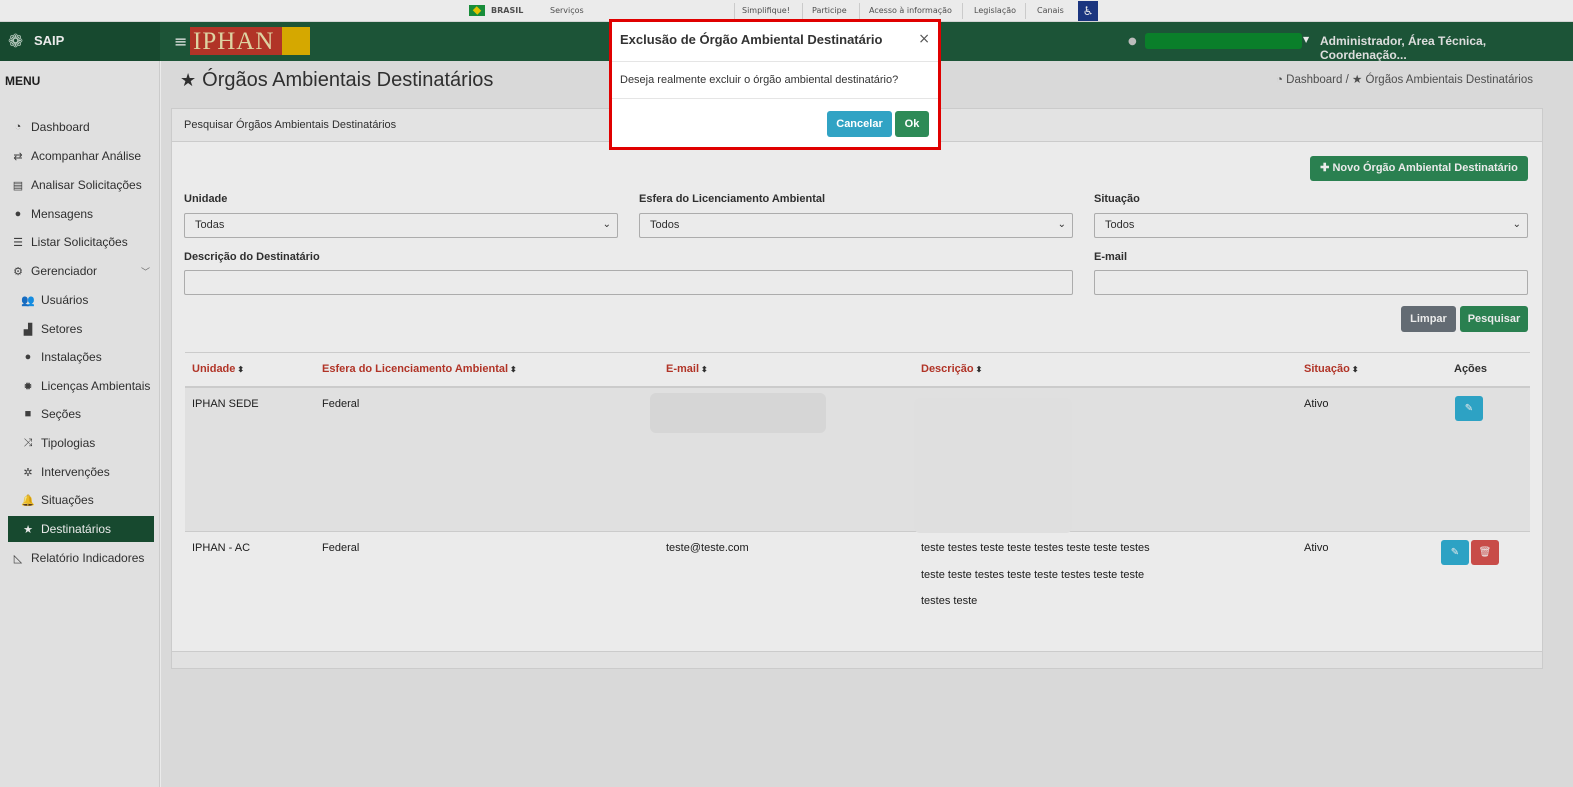  What do you see at coordinates (859, 124) in the screenshot?
I see `cancel-button: Cancelar` at bounding box center [859, 124].